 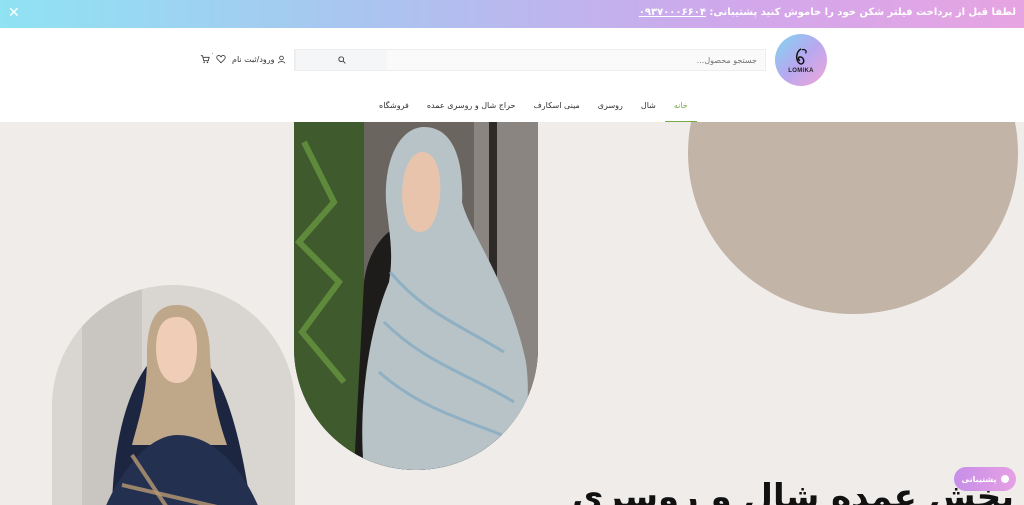 I want to click on site-logo: LOMIKA, so click(x=801, y=60).